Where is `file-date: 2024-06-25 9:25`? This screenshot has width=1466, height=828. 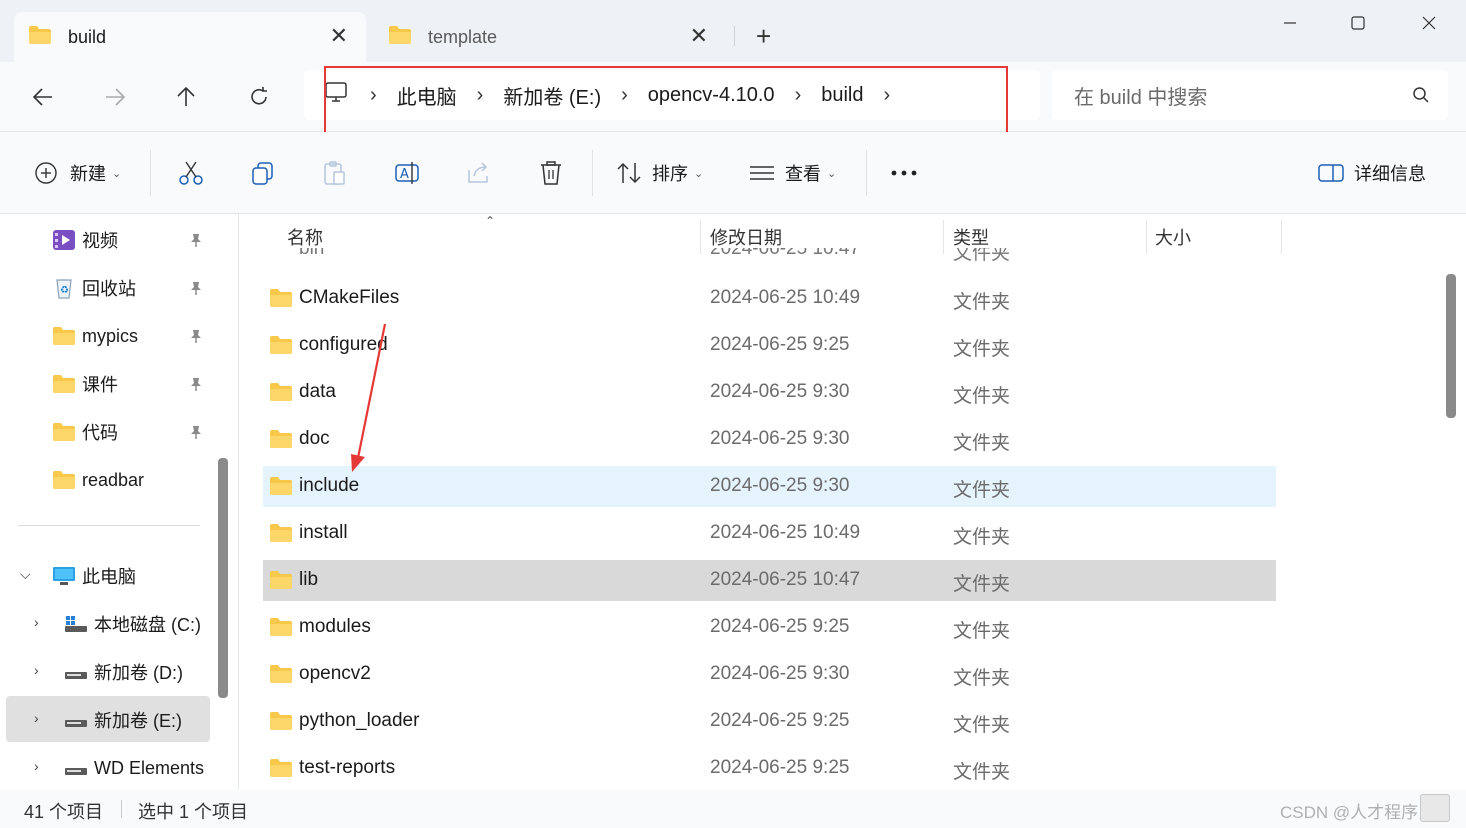
file-date: 2024-06-25 9:25 is located at coordinates (780, 767).